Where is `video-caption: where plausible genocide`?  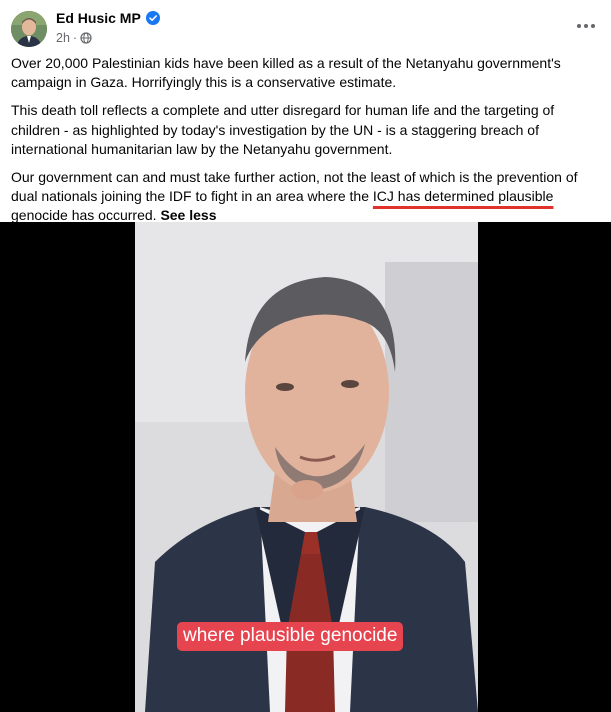
video-caption: where plausible genocide is located at coordinates (290, 636).